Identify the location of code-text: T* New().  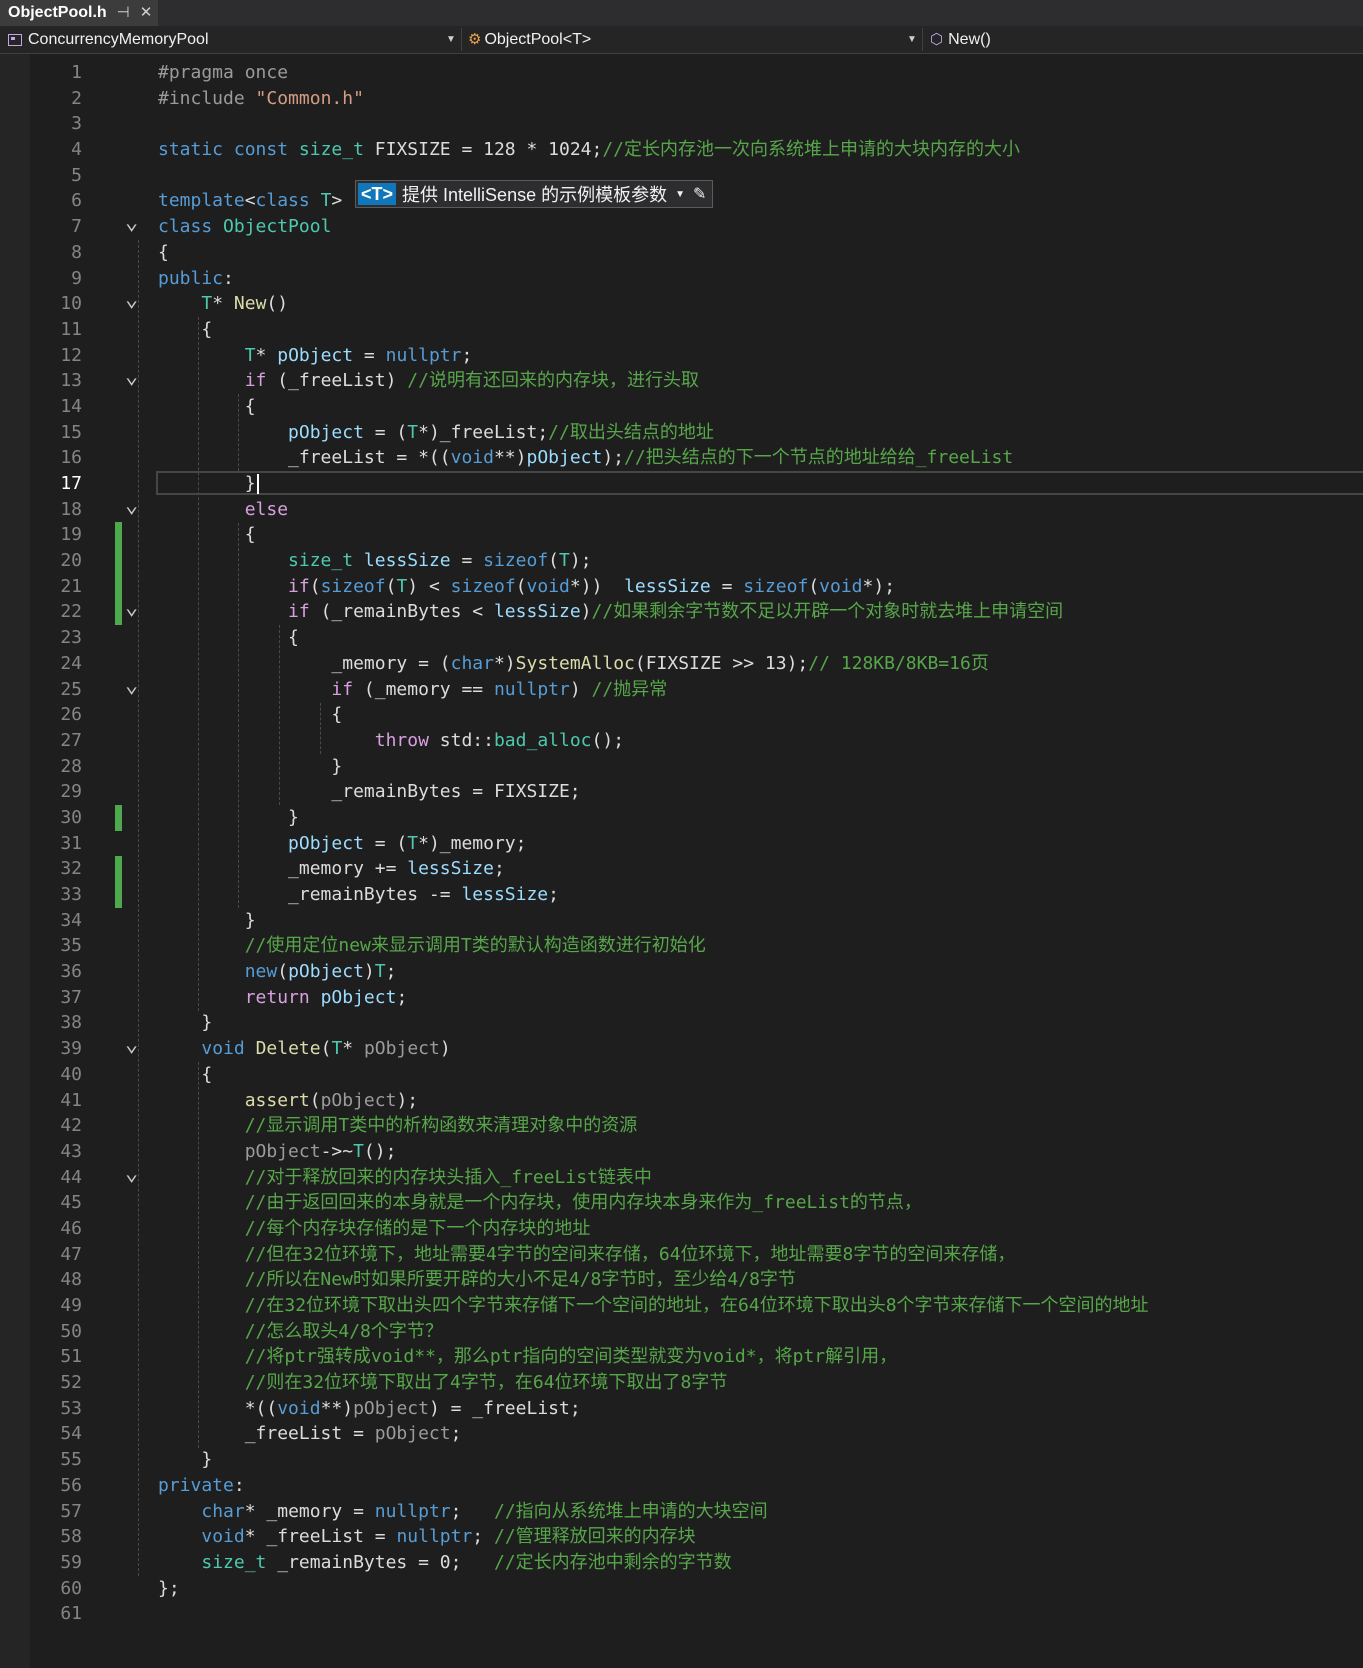
(223, 304).